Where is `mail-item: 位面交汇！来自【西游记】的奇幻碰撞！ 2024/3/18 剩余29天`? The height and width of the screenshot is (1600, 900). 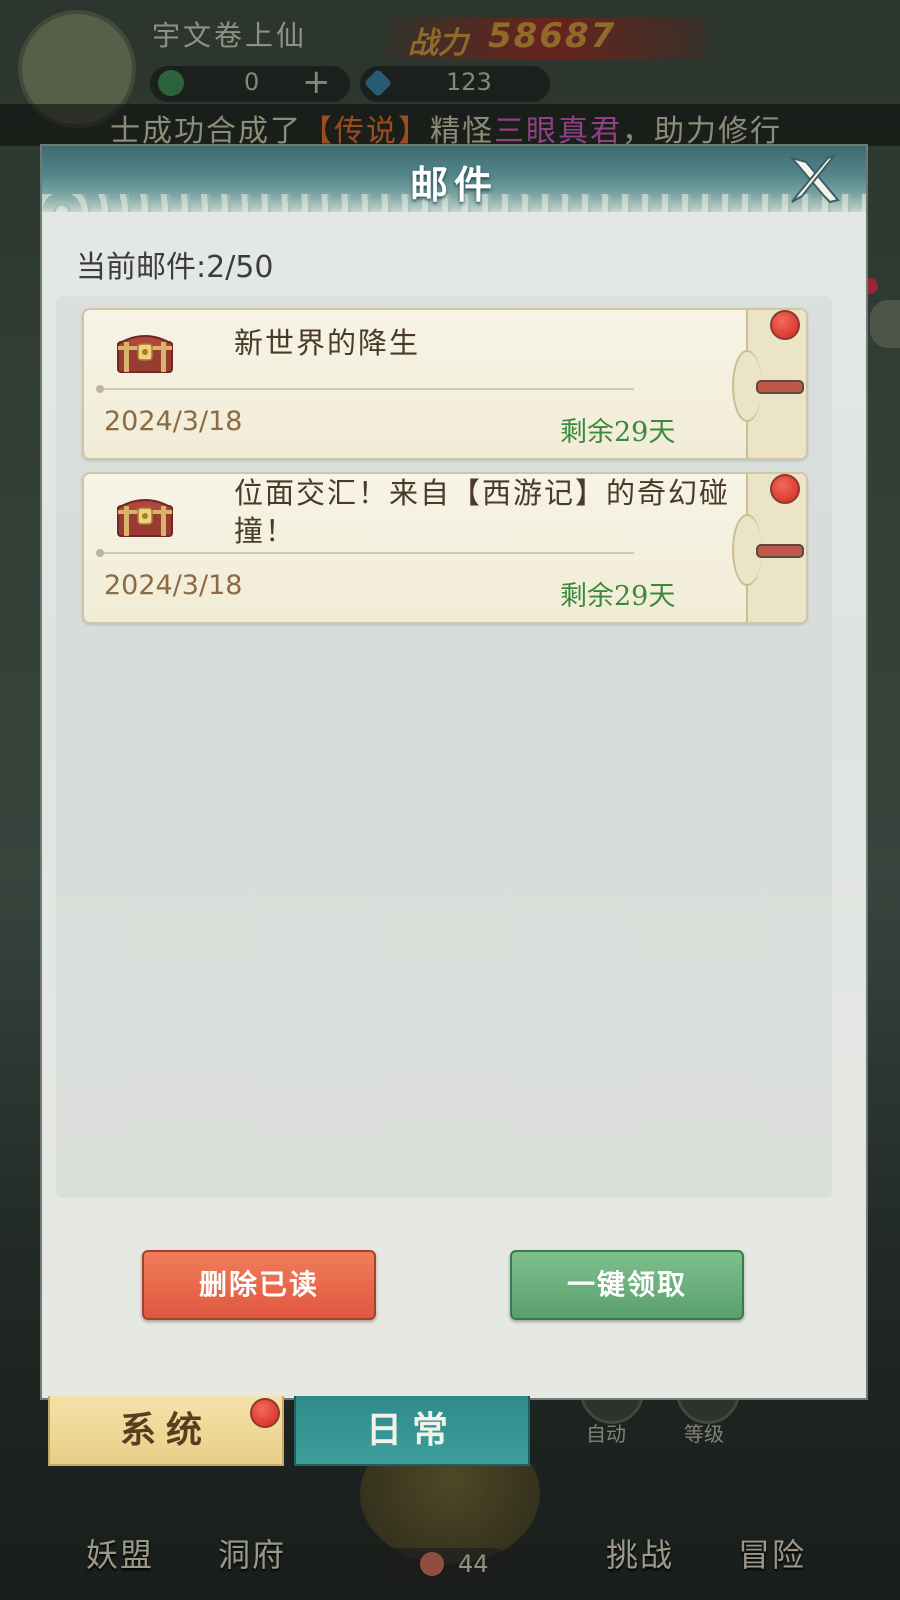 mail-item: 位面交汇！来自【西游记】的奇幻碰撞！ 2024/3/18 剩余29天 is located at coordinates (445, 548).